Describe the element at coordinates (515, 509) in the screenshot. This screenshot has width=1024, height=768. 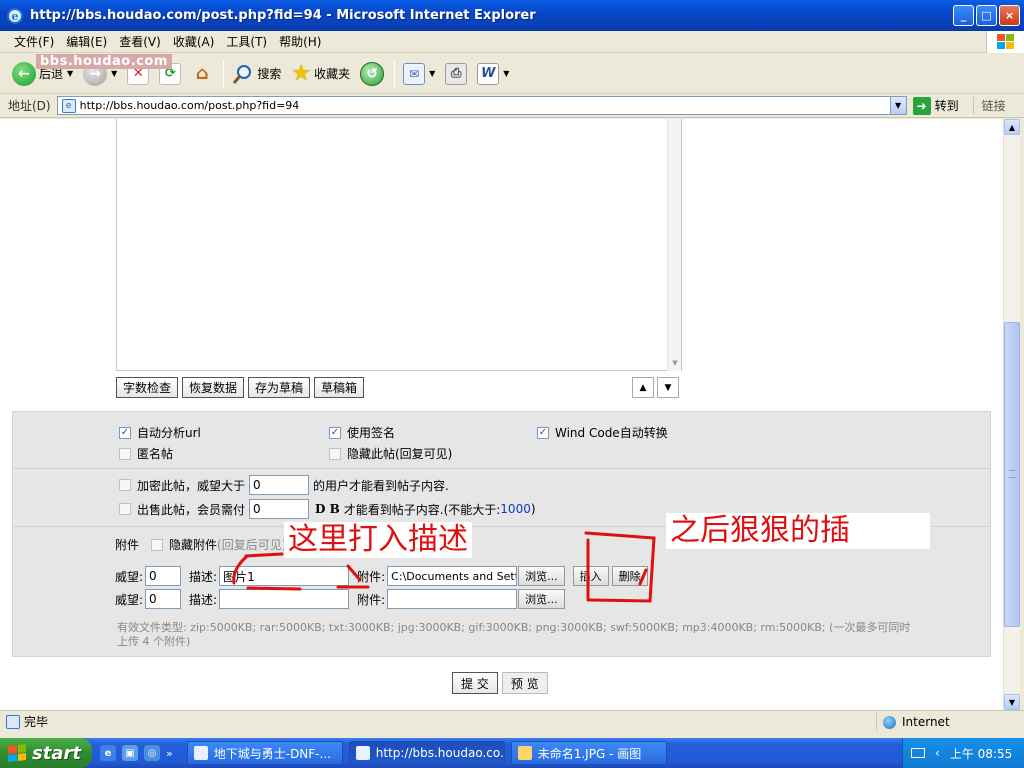
I see `sell-max: 1000` at that location.